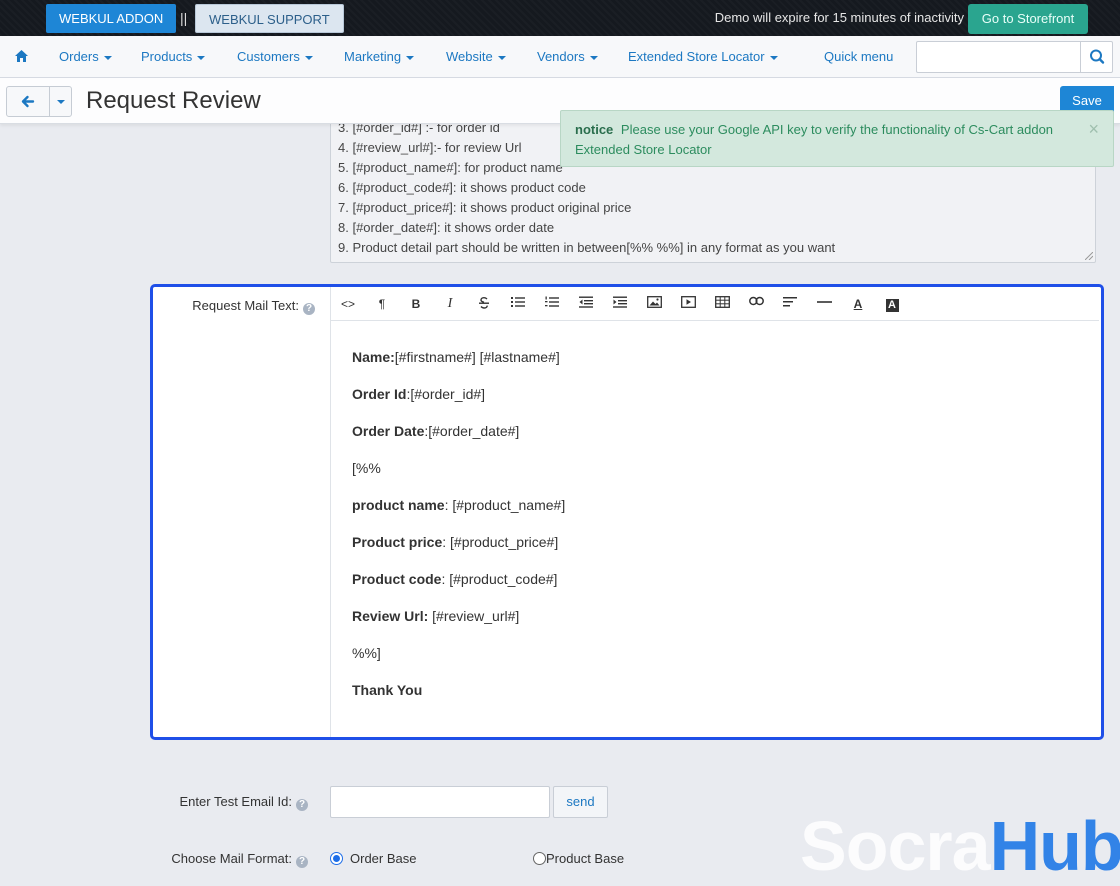  I want to click on page-title: Request Review, so click(173, 100).